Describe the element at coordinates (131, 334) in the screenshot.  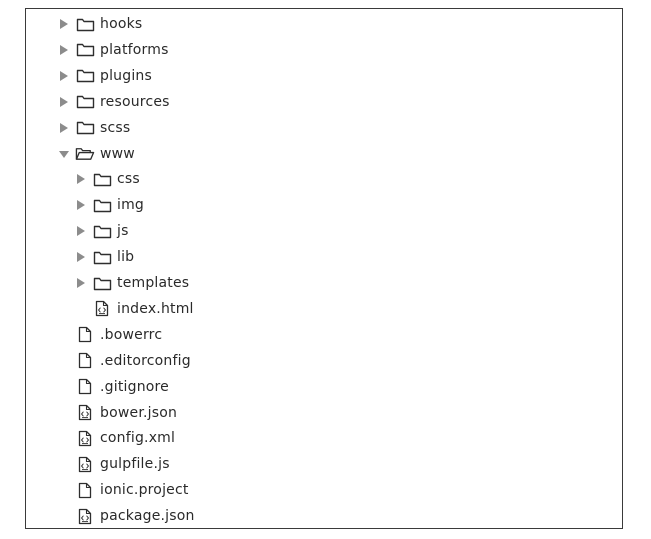
I see `tree-item-label: .bowerrc` at that location.